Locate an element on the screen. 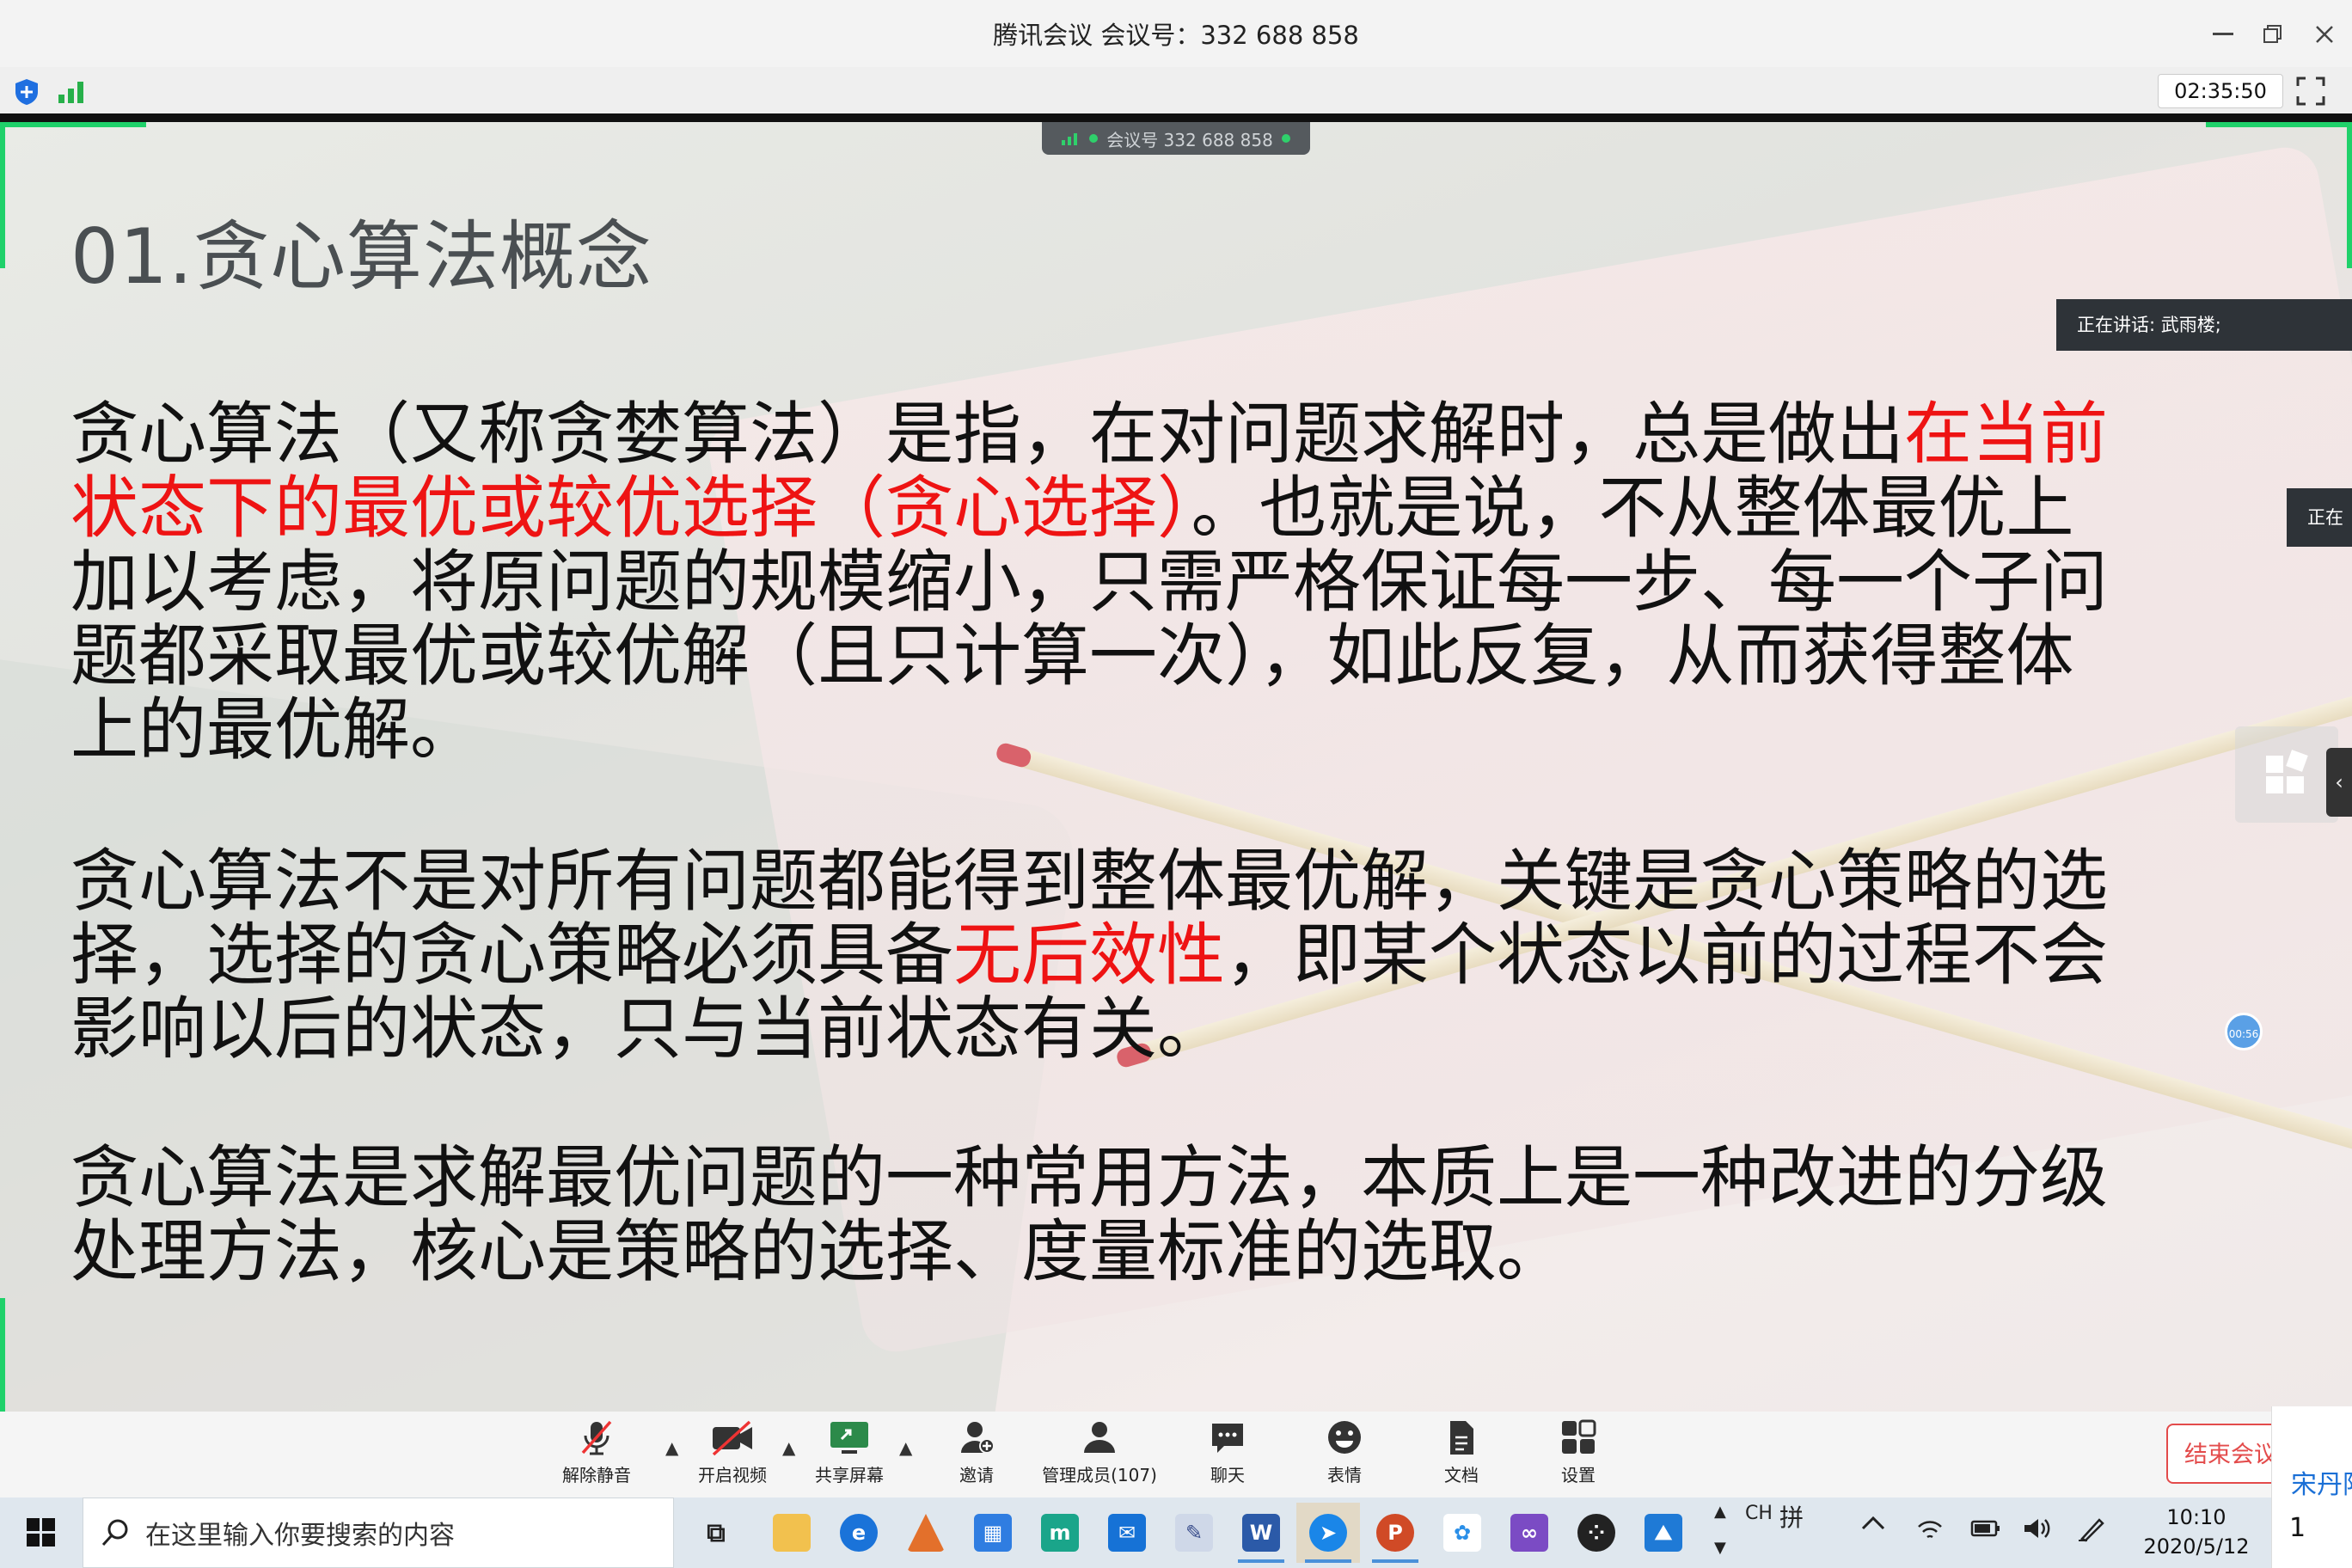 Image resolution: width=2352 pixels, height=1568 pixels. edge-icon: e is located at coordinates (859, 1533).